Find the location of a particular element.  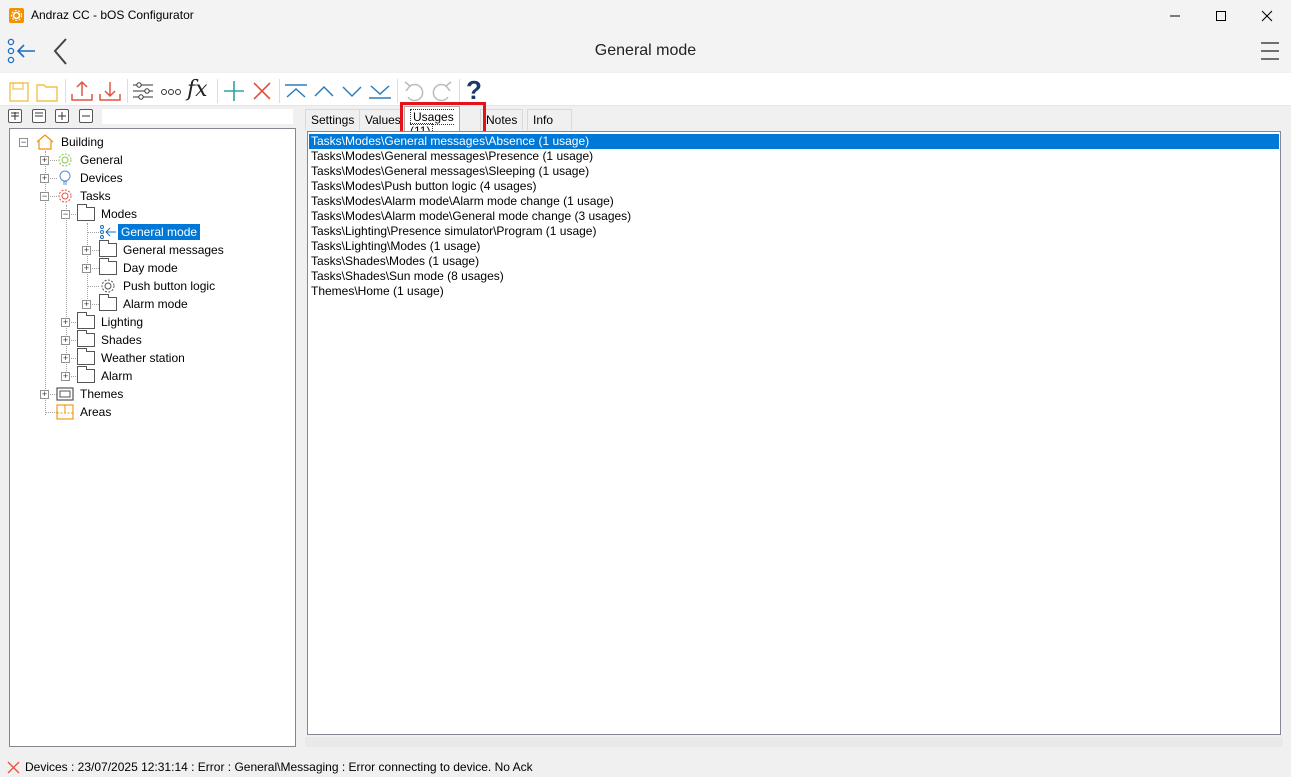

tree-item-general-messages: General messages is located at coordinates (163, 249).